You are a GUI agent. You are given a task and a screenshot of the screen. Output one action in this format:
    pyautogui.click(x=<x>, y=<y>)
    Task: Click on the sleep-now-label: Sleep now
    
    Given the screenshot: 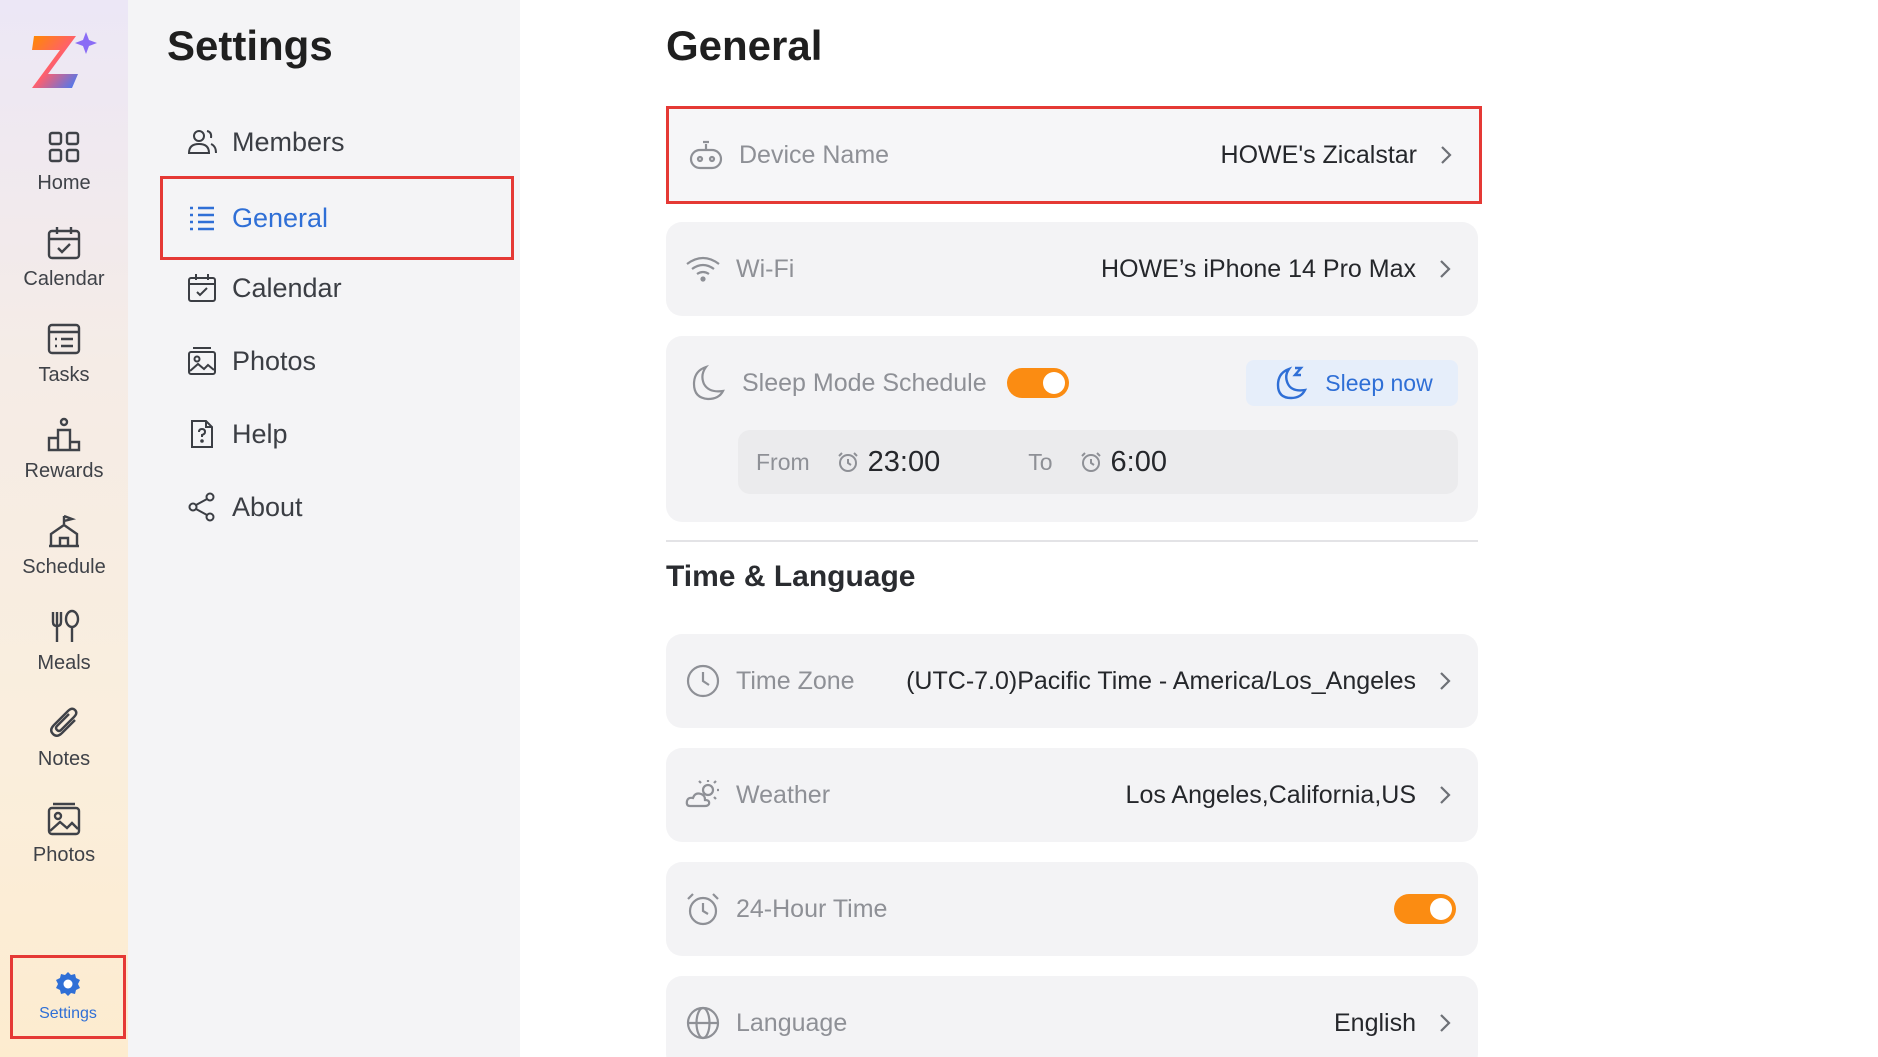 What is the action you would take?
    pyautogui.click(x=1379, y=382)
    